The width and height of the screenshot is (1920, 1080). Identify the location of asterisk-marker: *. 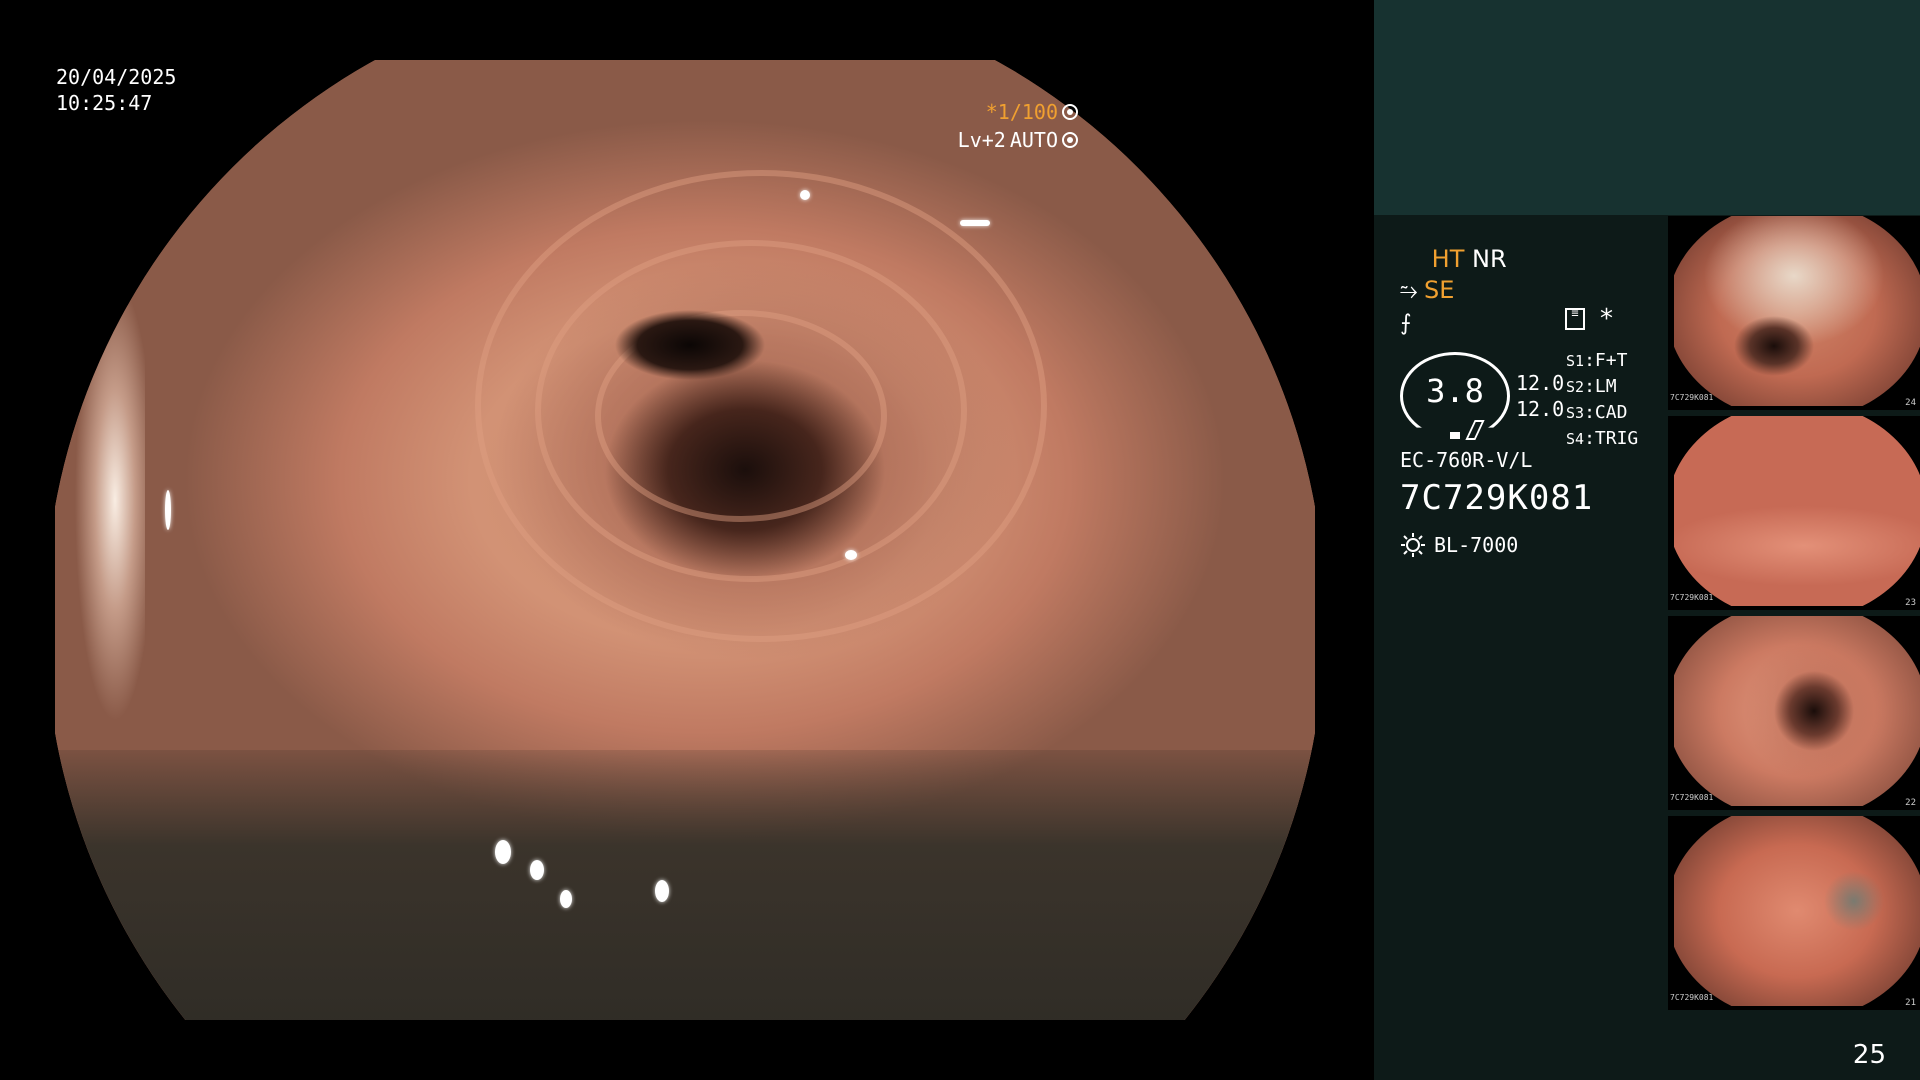
(1606, 319).